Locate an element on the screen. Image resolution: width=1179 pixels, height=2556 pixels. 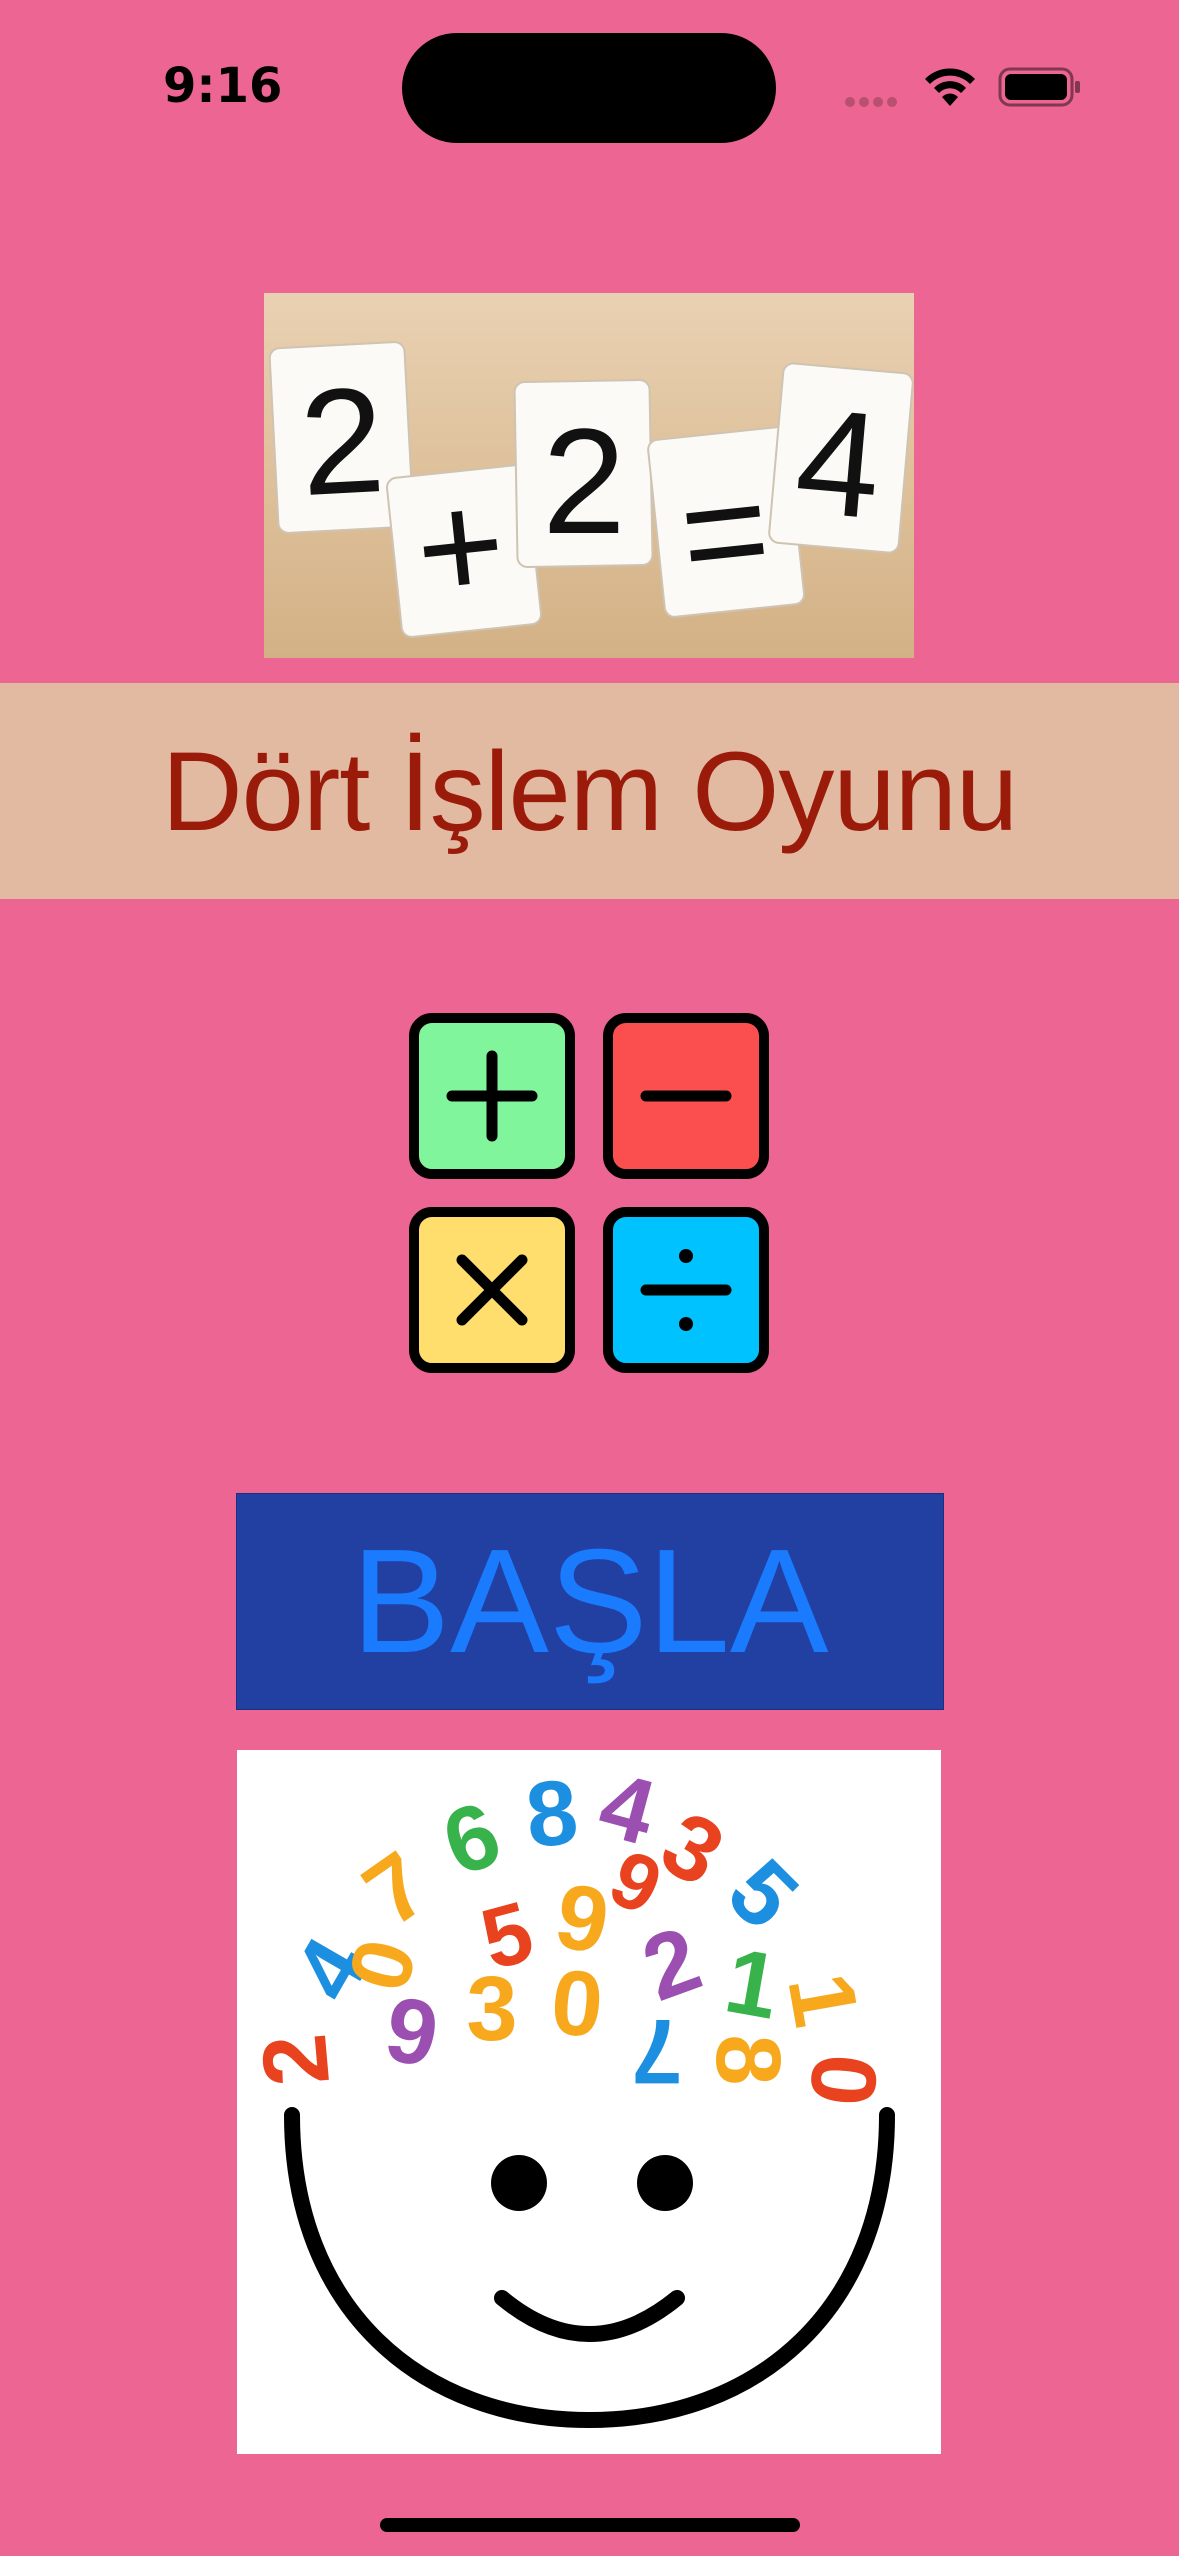
math-cards-illustration: 2 + 2 = 4 is located at coordinates (591, 489).